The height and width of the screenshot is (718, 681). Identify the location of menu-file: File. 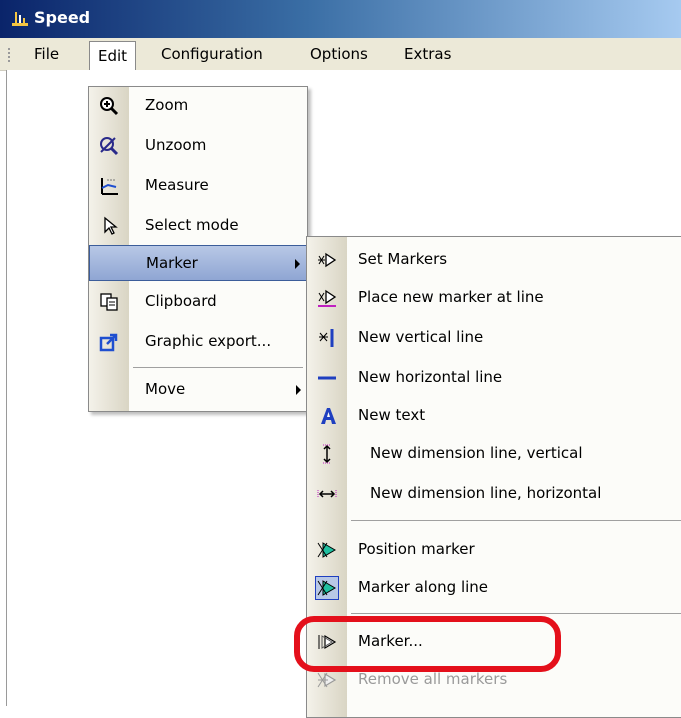
(46, 54).